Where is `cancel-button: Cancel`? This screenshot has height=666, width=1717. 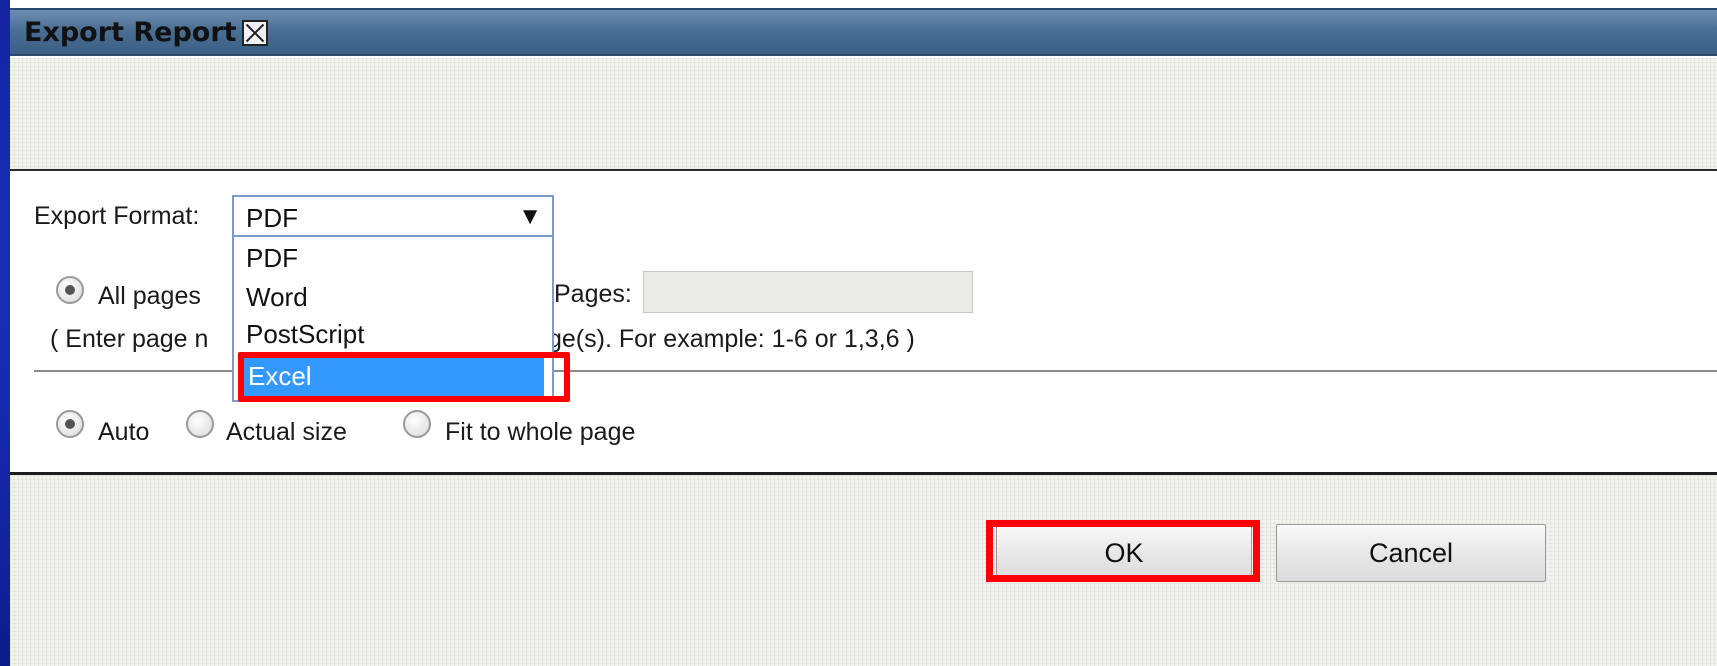 cancel-button: Cancel is located at coordinates (1411, 553).